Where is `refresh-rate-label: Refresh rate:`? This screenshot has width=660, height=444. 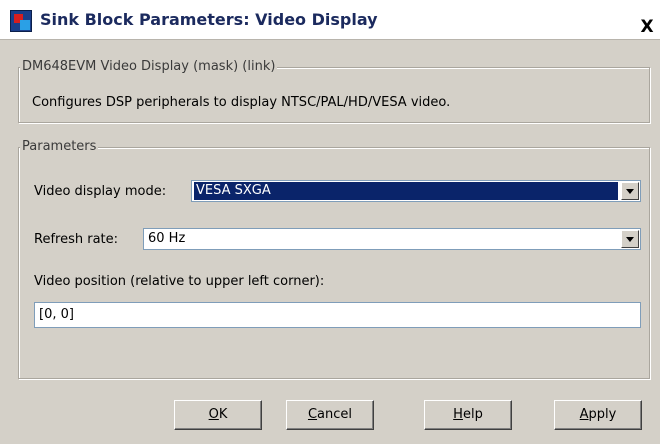
refresh-rate-label: Refresh rate: is located at coordinates (76, 239).